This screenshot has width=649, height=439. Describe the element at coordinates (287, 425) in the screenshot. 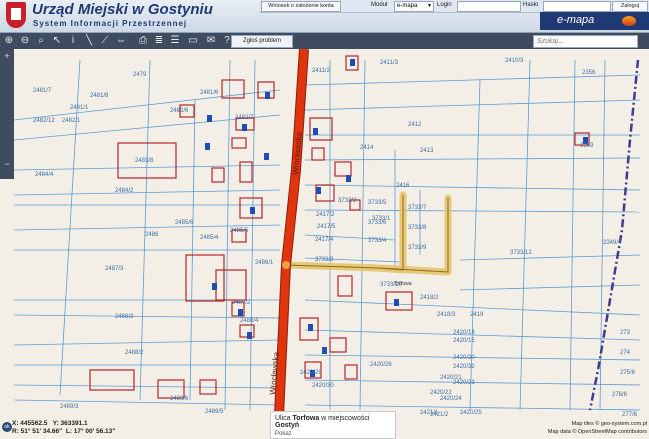

I see `info-town: Gostyń` at that location.